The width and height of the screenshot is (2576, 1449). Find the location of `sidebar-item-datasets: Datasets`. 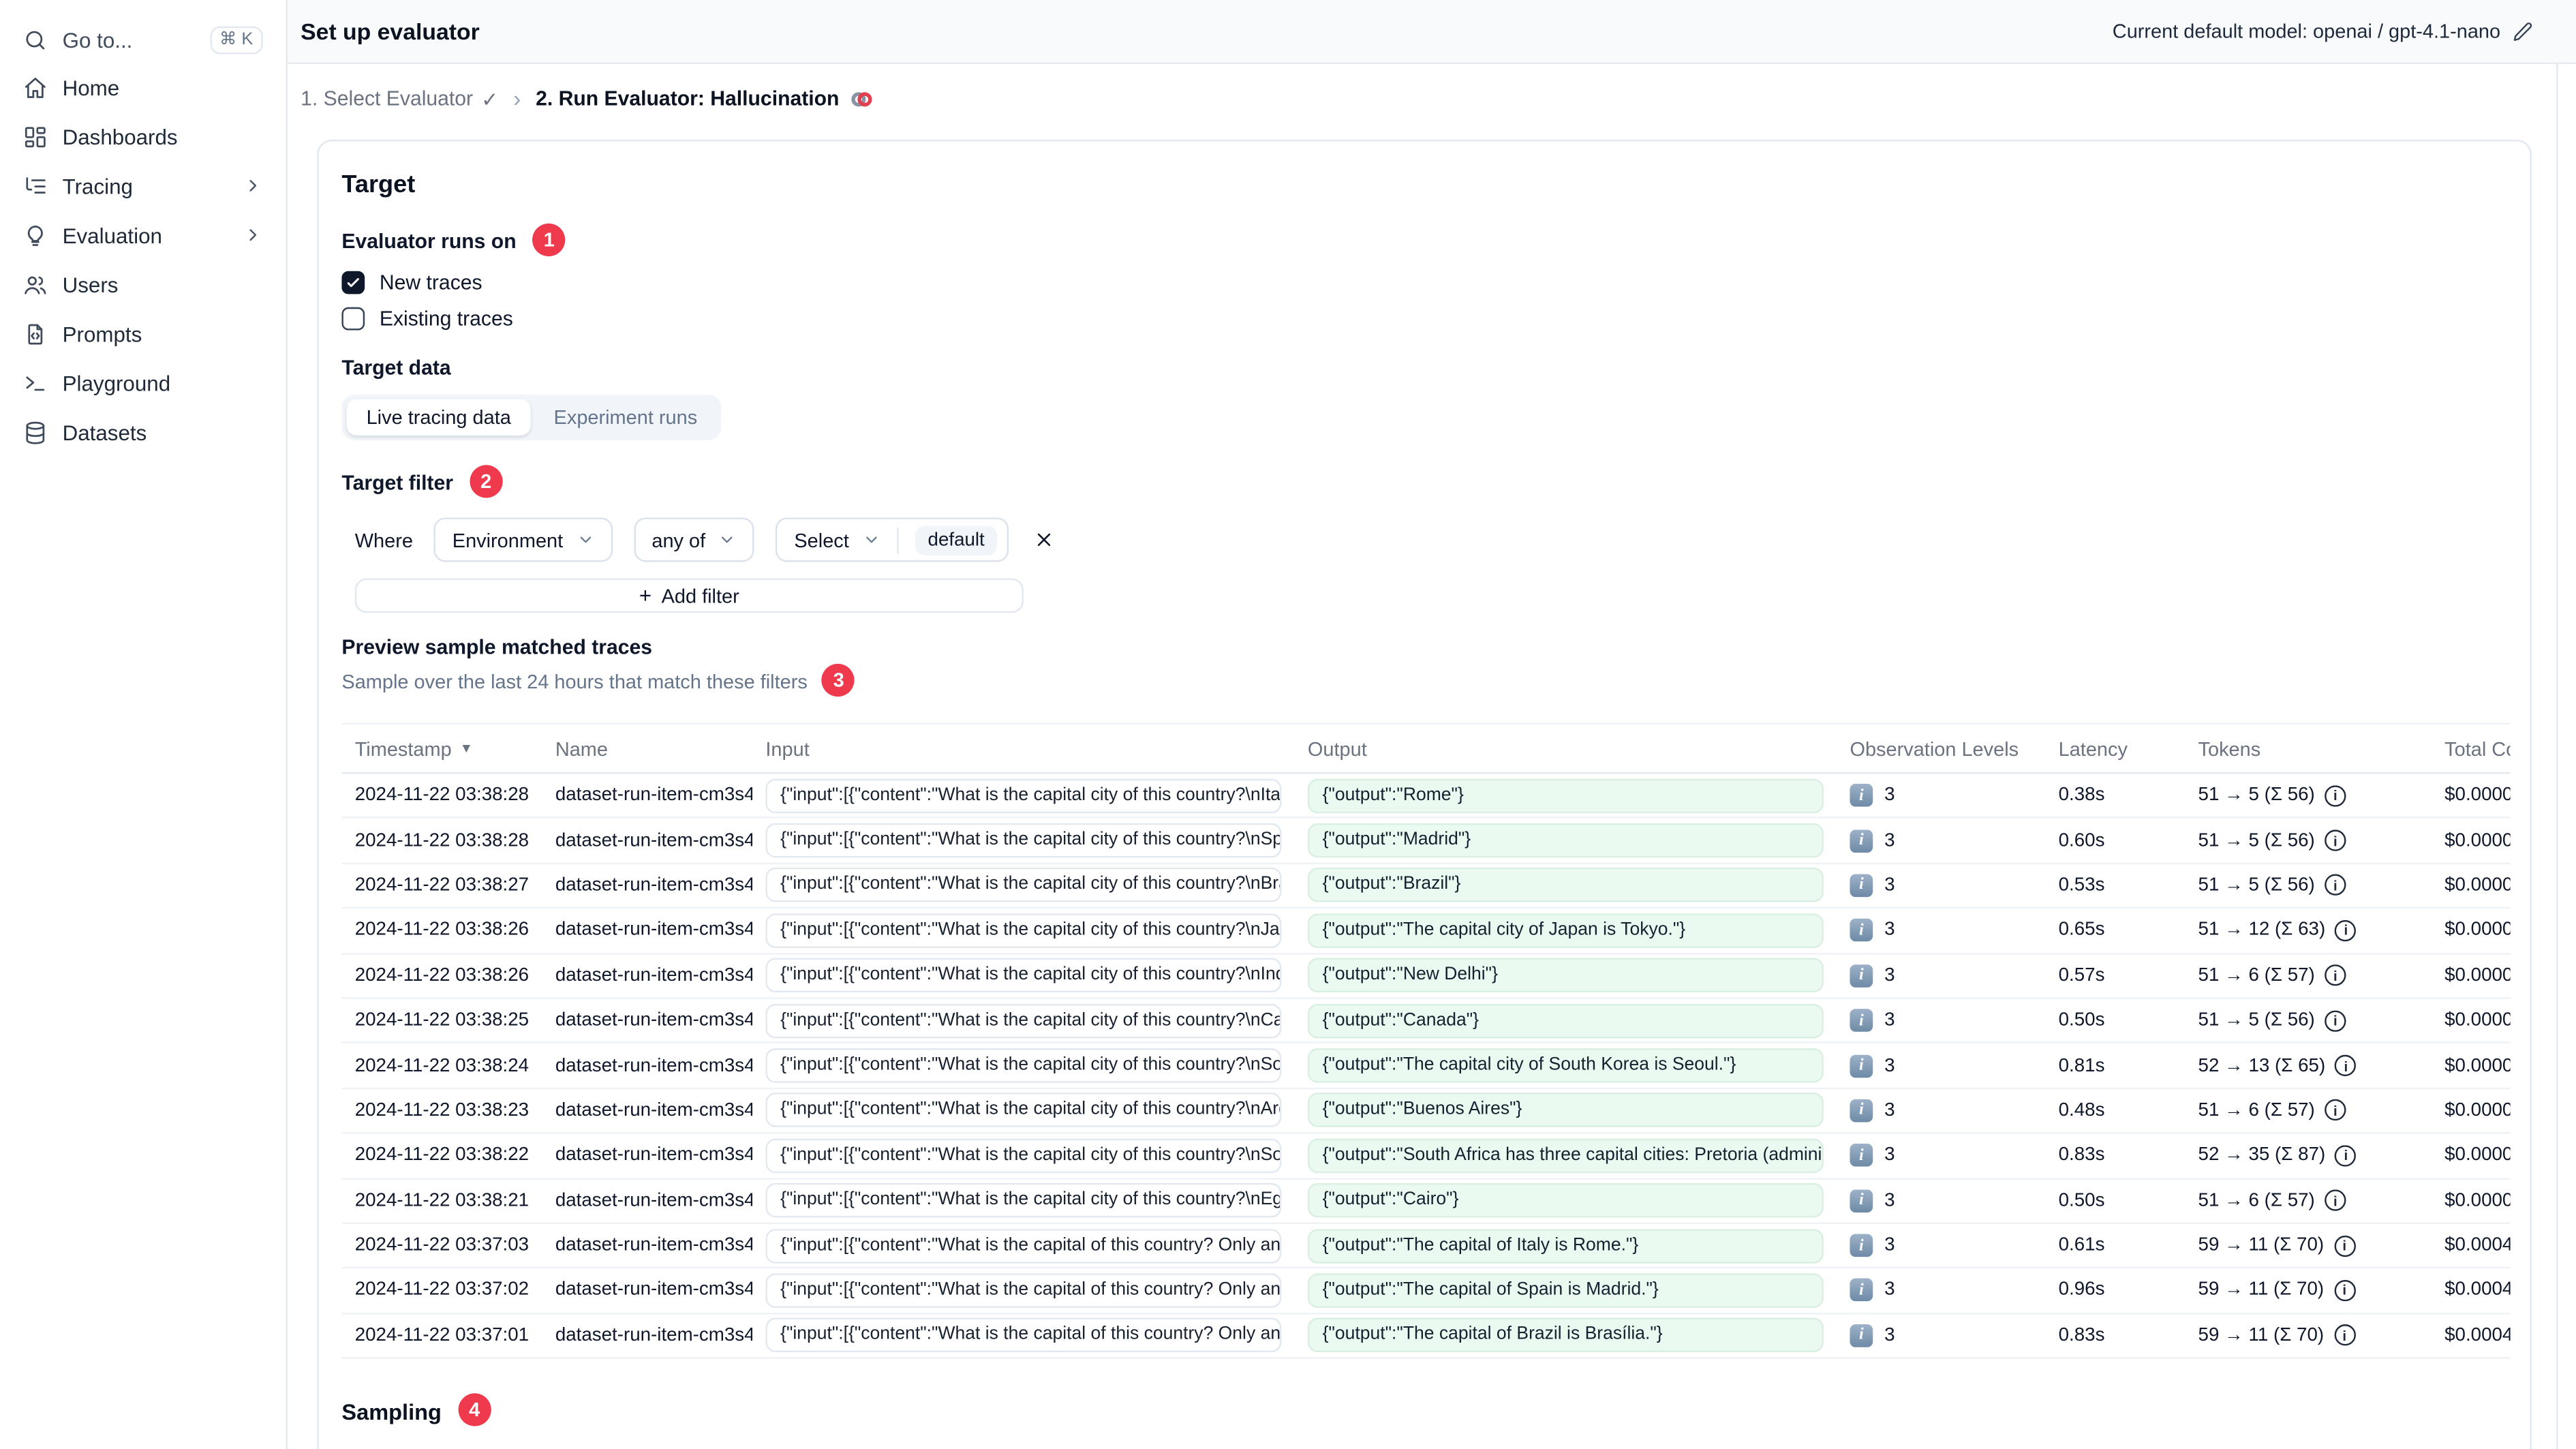

sidebar-item-datasets: Datasets is located at coordinates (143, 432).